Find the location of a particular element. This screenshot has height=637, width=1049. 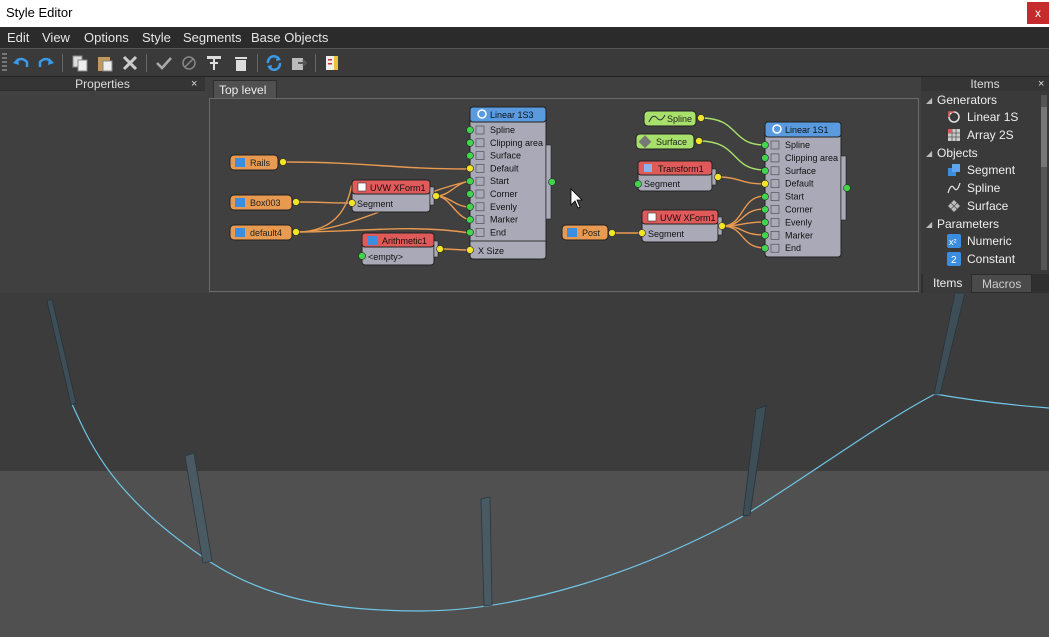

book-icon is located at coordinates (332, 63).